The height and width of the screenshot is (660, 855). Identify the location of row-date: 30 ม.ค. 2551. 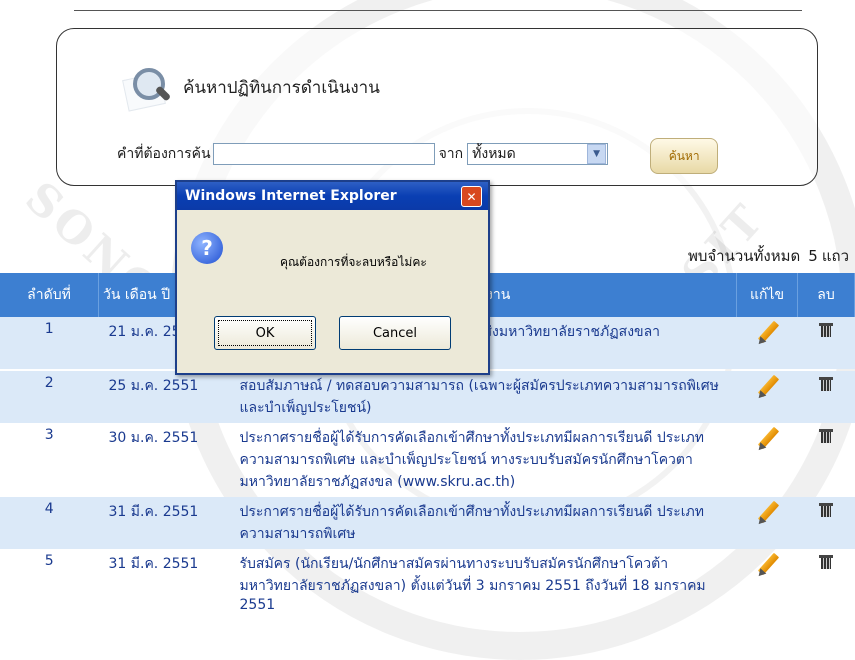
(153, 438).